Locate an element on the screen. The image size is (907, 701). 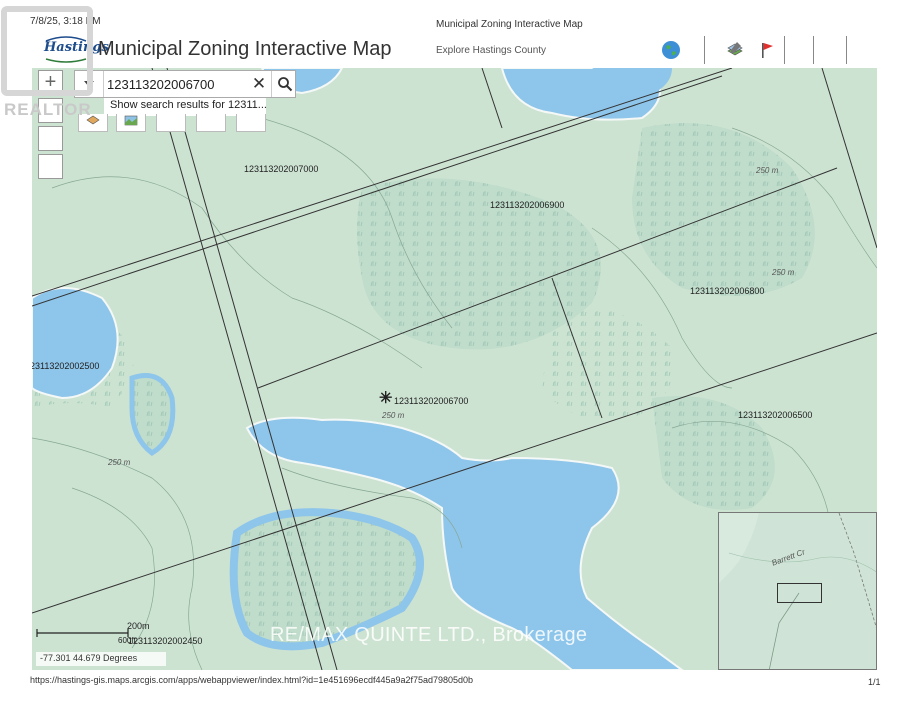
realtor-logo-frame is located at coordinates (47, 51).